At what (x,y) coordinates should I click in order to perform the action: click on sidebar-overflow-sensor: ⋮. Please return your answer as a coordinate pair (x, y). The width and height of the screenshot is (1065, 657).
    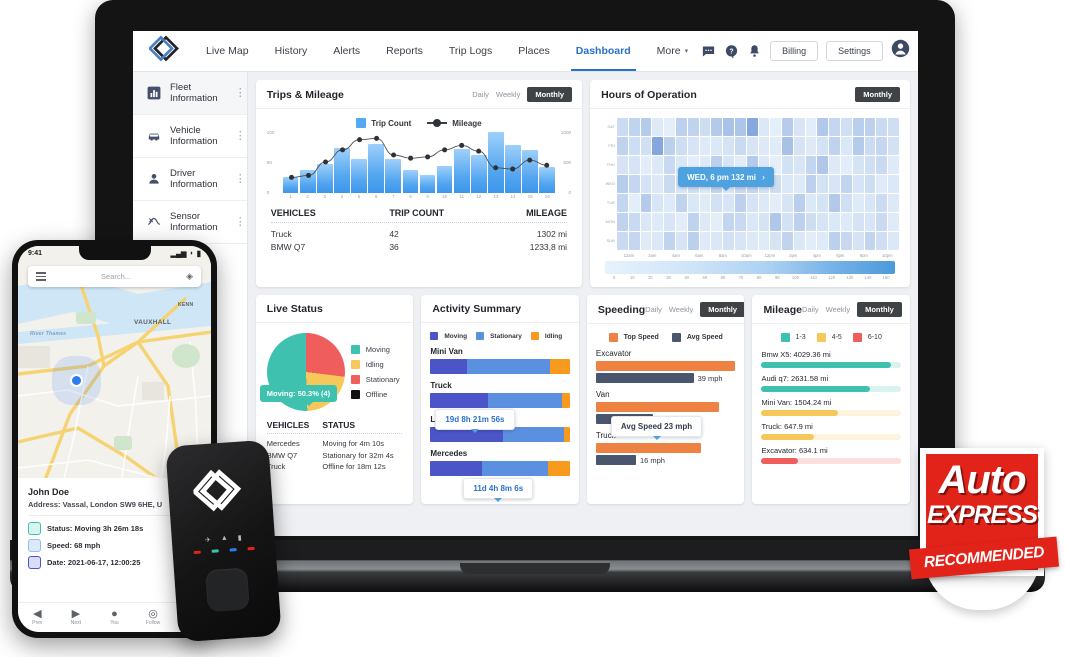
    Looking at the image, I should click on (240, 221).